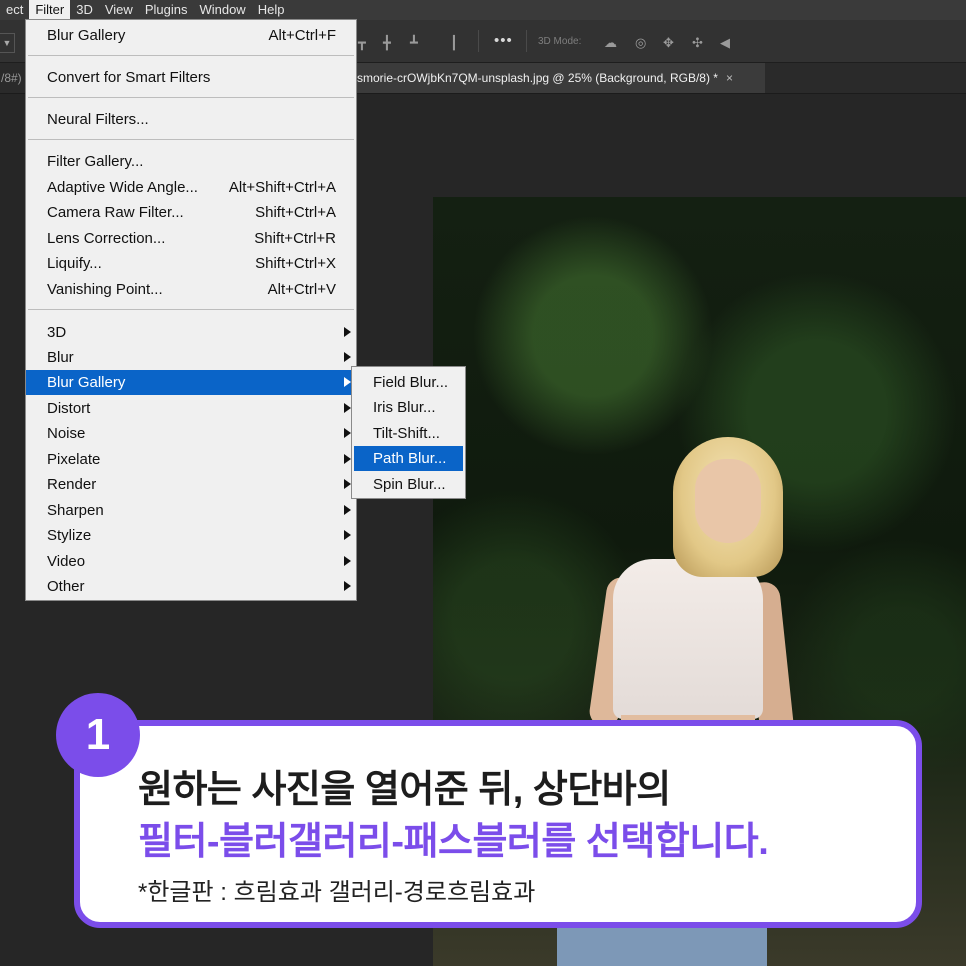 Image resolution: width=966 pixels, height=966 pixels. I want to click on close-icon: ×, so click(729, 78).